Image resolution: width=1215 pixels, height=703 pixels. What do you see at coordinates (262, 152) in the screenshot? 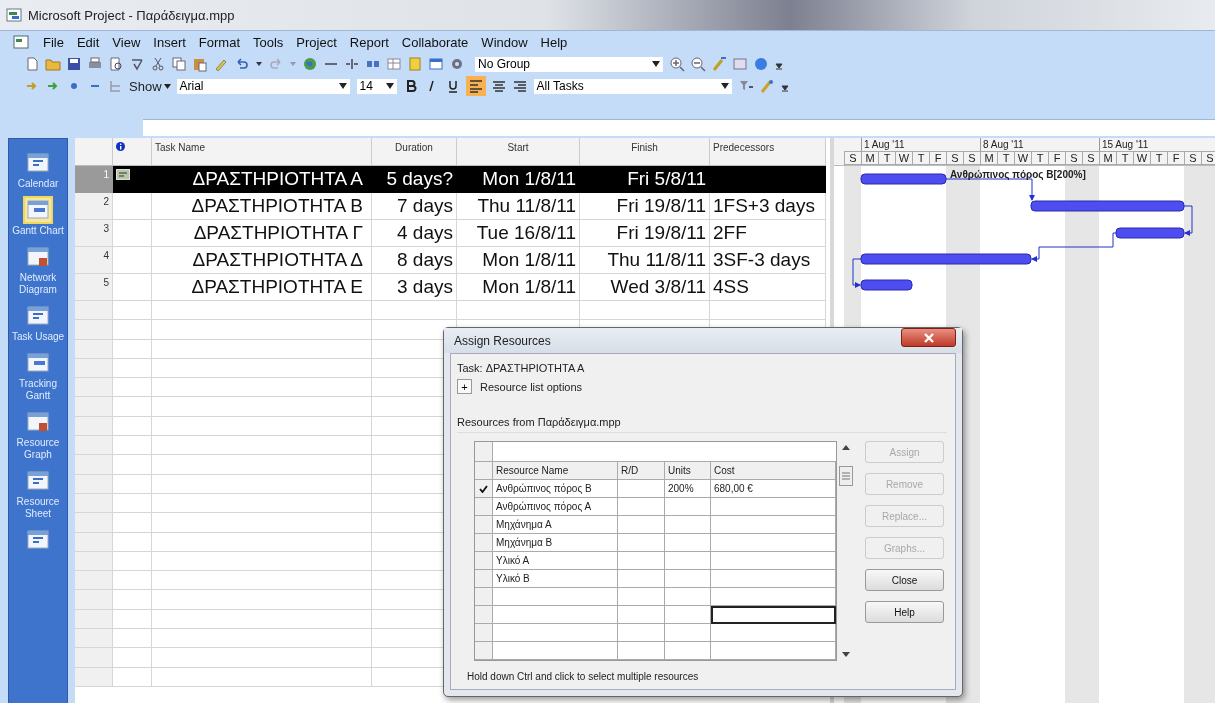
I see `column-header: Task Name` at bounding box center [262, 152].